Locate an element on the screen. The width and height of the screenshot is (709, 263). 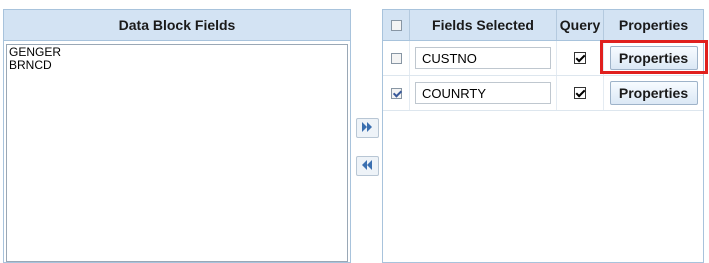
data-block-fields-title: Data Block Fields is located at coordinates (177, 25).